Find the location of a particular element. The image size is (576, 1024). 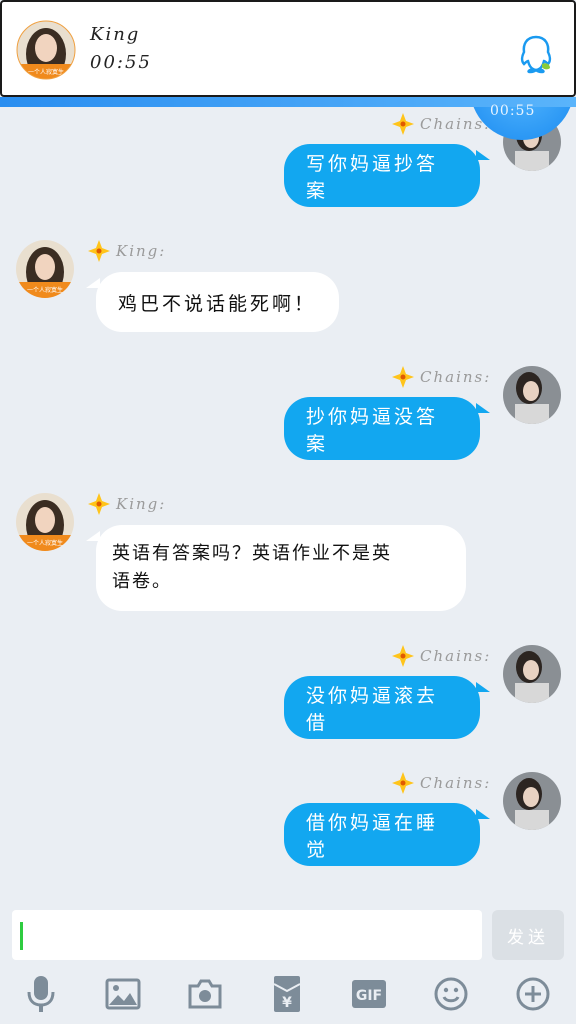

banner-contact-name: King is located at coordinates (115, 34).